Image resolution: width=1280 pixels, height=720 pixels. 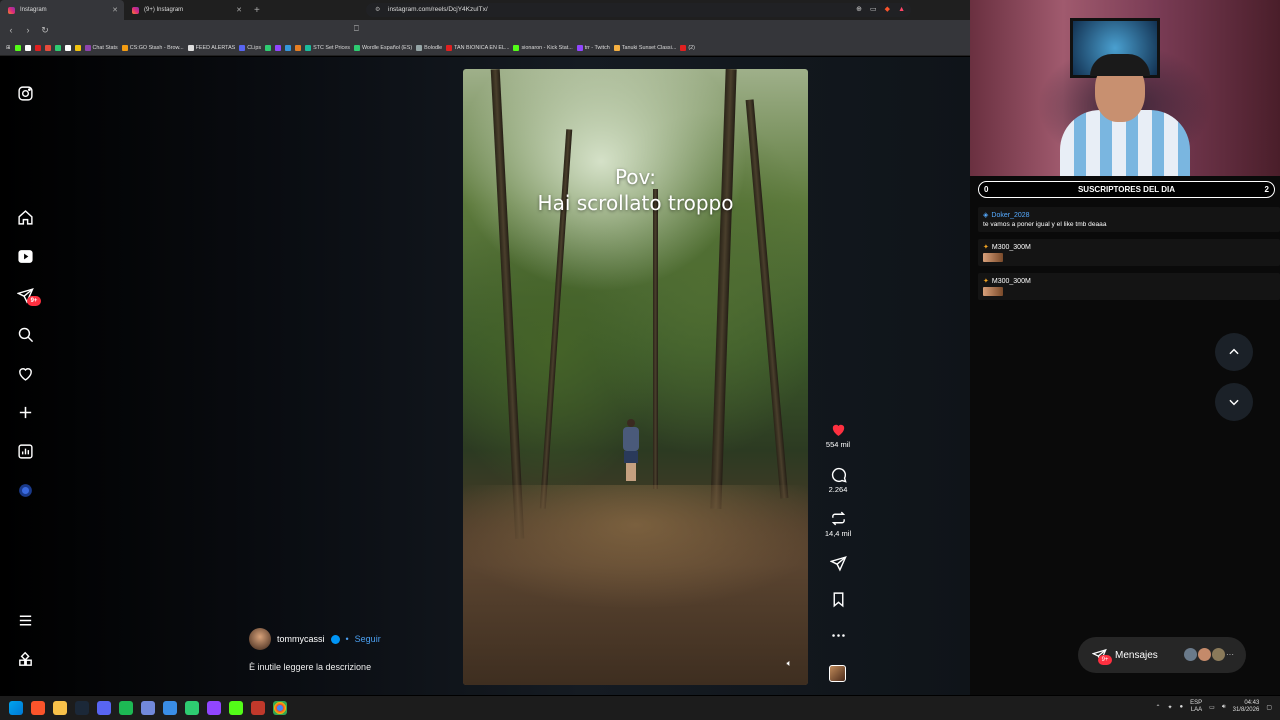 I want to click on language-indicator: ESP LAA, so click(x=1196, y=707).